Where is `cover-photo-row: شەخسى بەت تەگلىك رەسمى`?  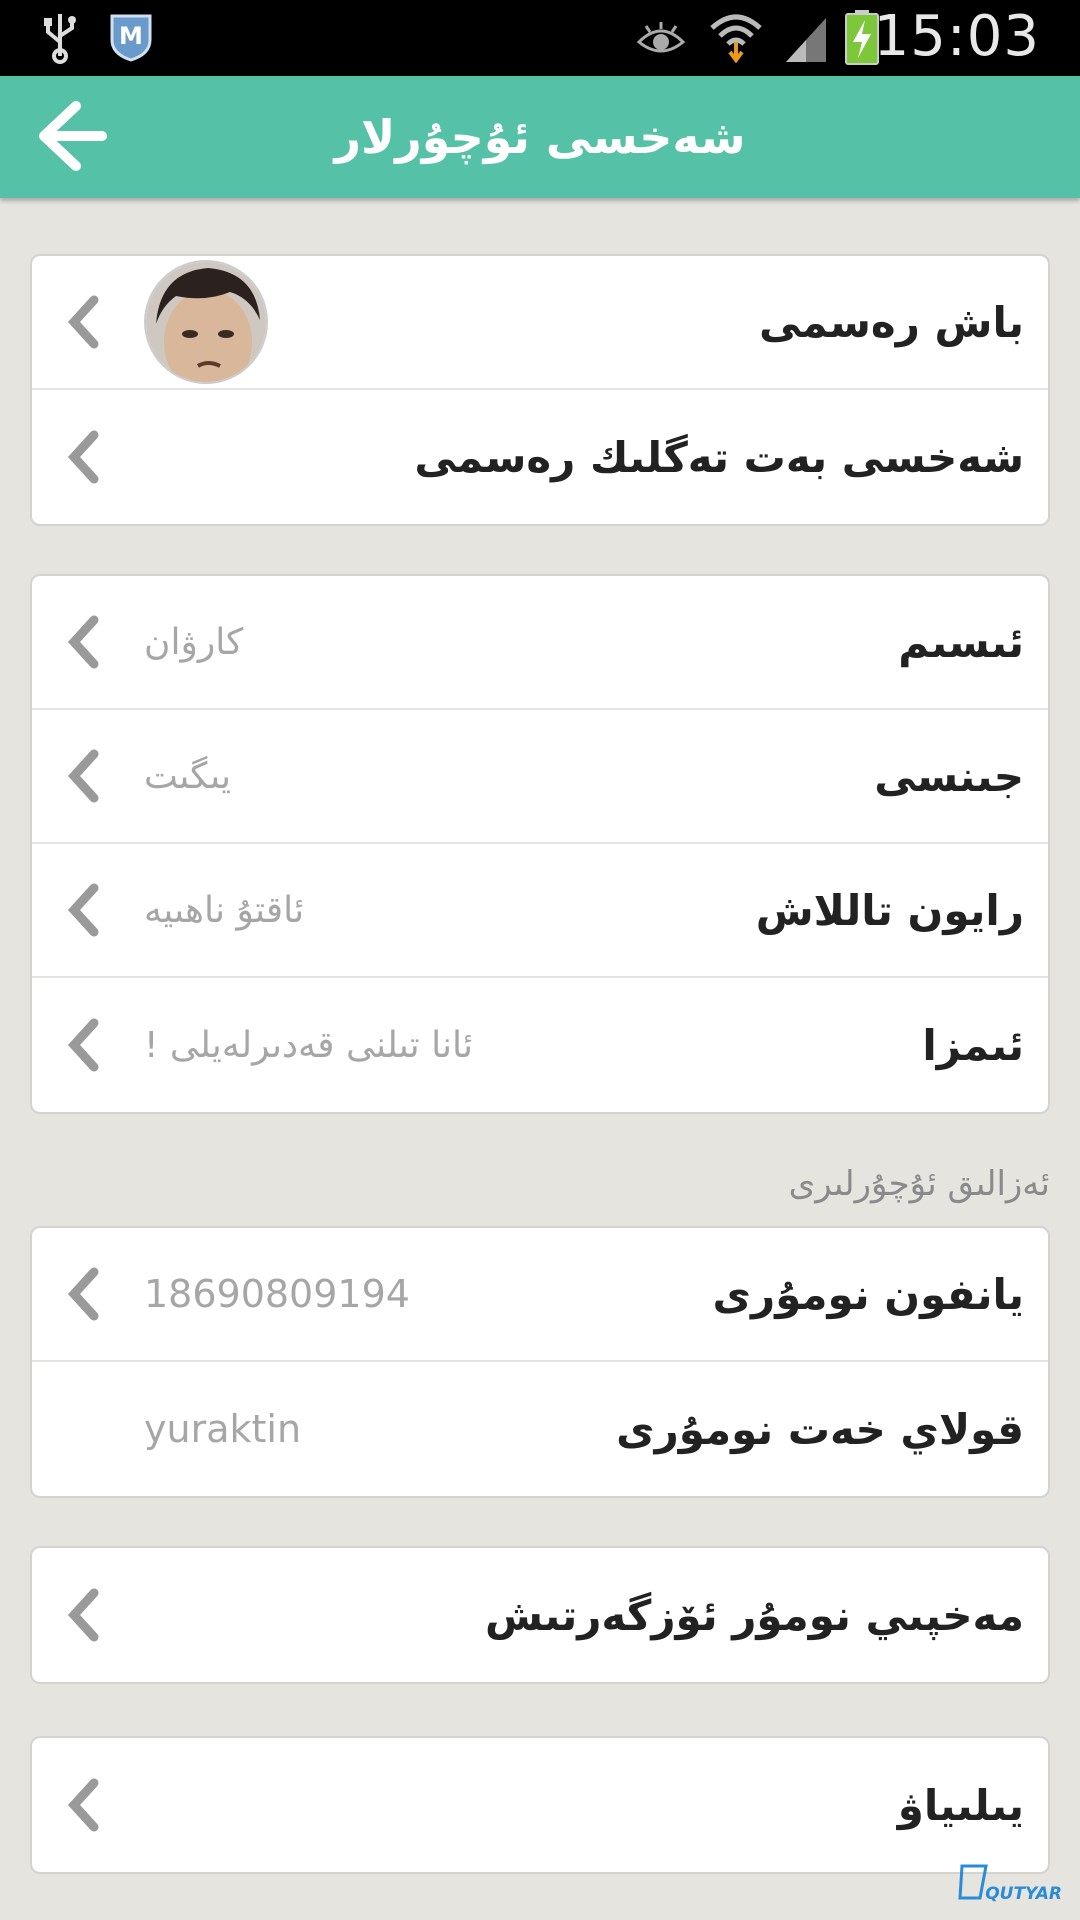
cover-photo-row: شەخسى بەت تەگلىك رەسمى is located at coordinates (540, 457).